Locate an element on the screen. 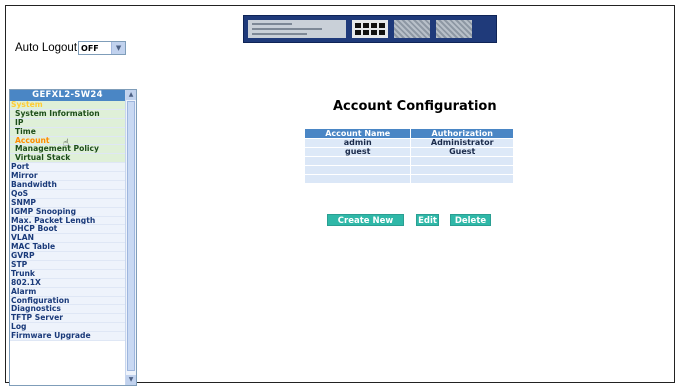 The image size is (680, 388). scroll-thumb is located at coordinates (131, 236).